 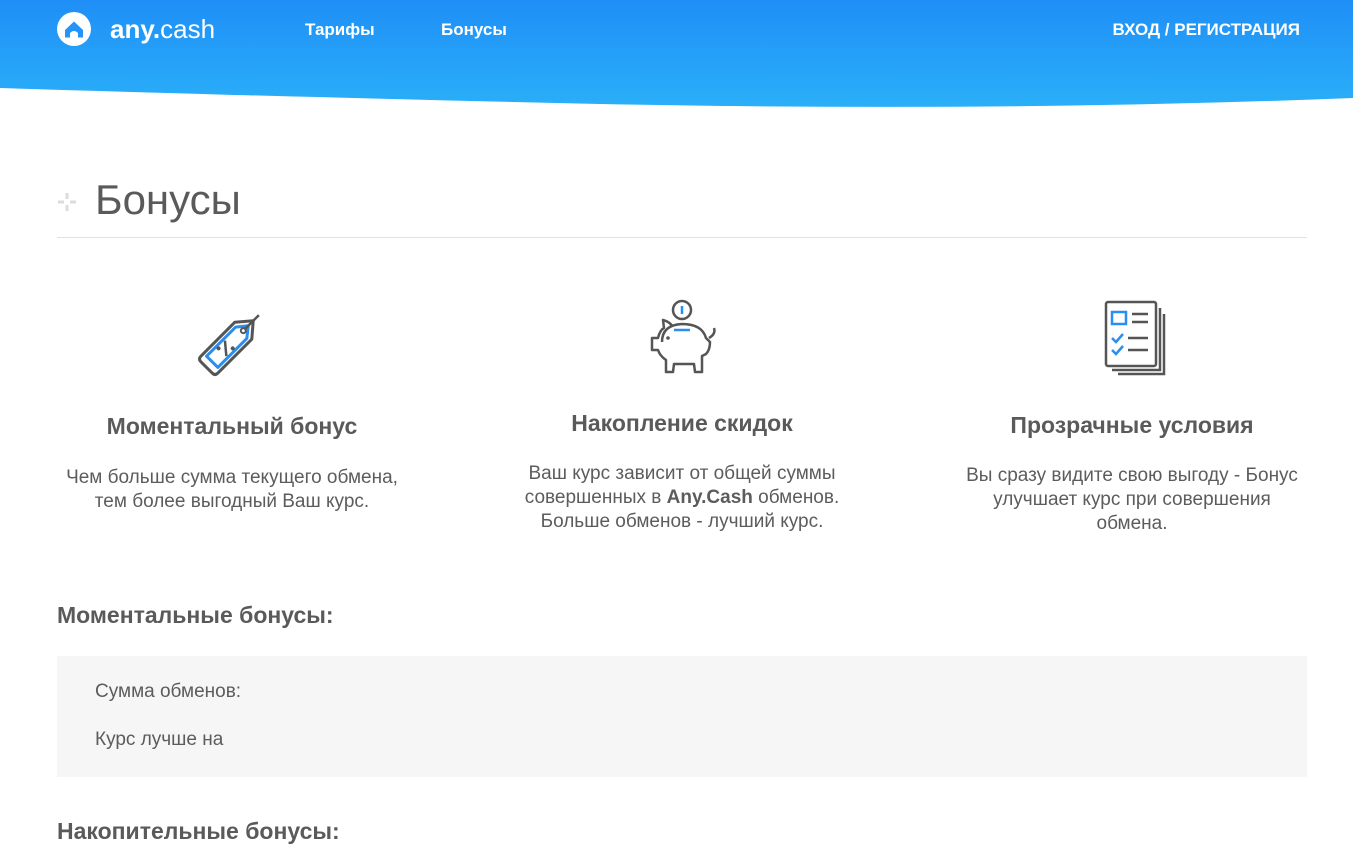 What do you see at coordinates (1132, 425) in the screenshot?
I see `feature-title: Прозрачные условия` at bounding box center [1132, 425].